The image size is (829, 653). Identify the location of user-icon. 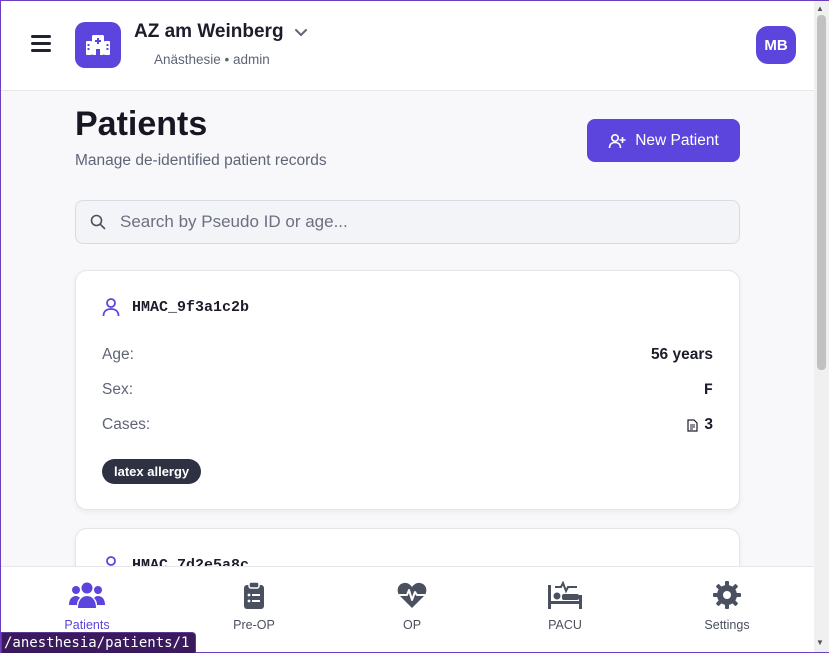
(111, 307).